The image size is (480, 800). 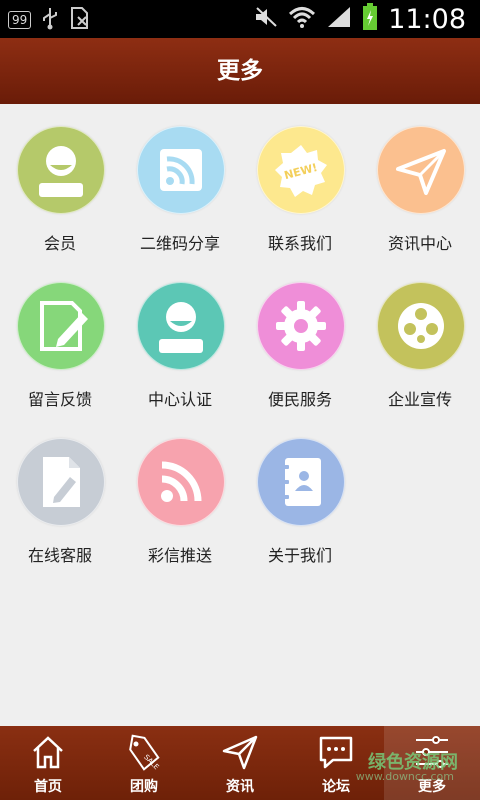 I want to click on nav-label: 首页, so click(x=48, y=787).